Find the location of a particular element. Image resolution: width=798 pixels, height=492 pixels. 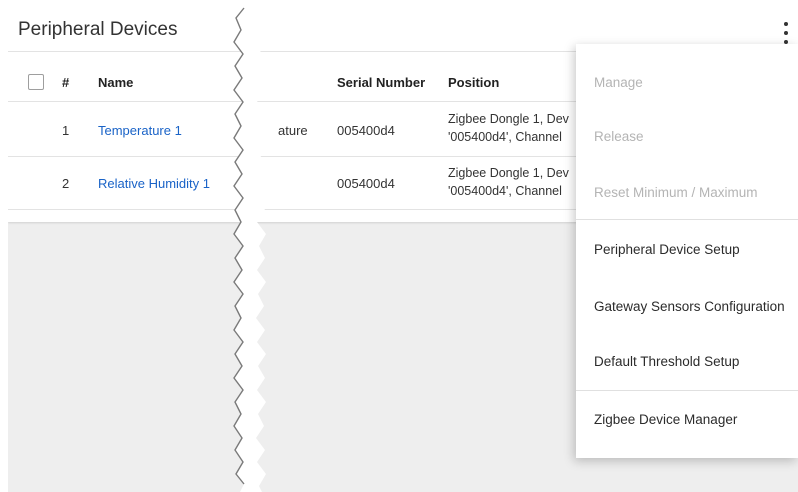

menu-item-zigbee-device-manager: Zigbee Device Manager is located at coordinates (687, 419).